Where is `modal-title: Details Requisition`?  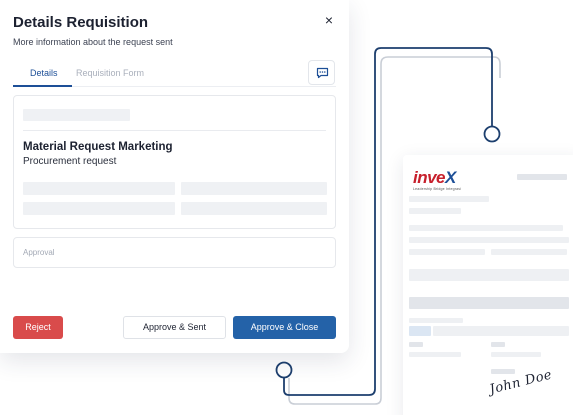 modal-title: Details Requisition is located at coordinates (81, 22).